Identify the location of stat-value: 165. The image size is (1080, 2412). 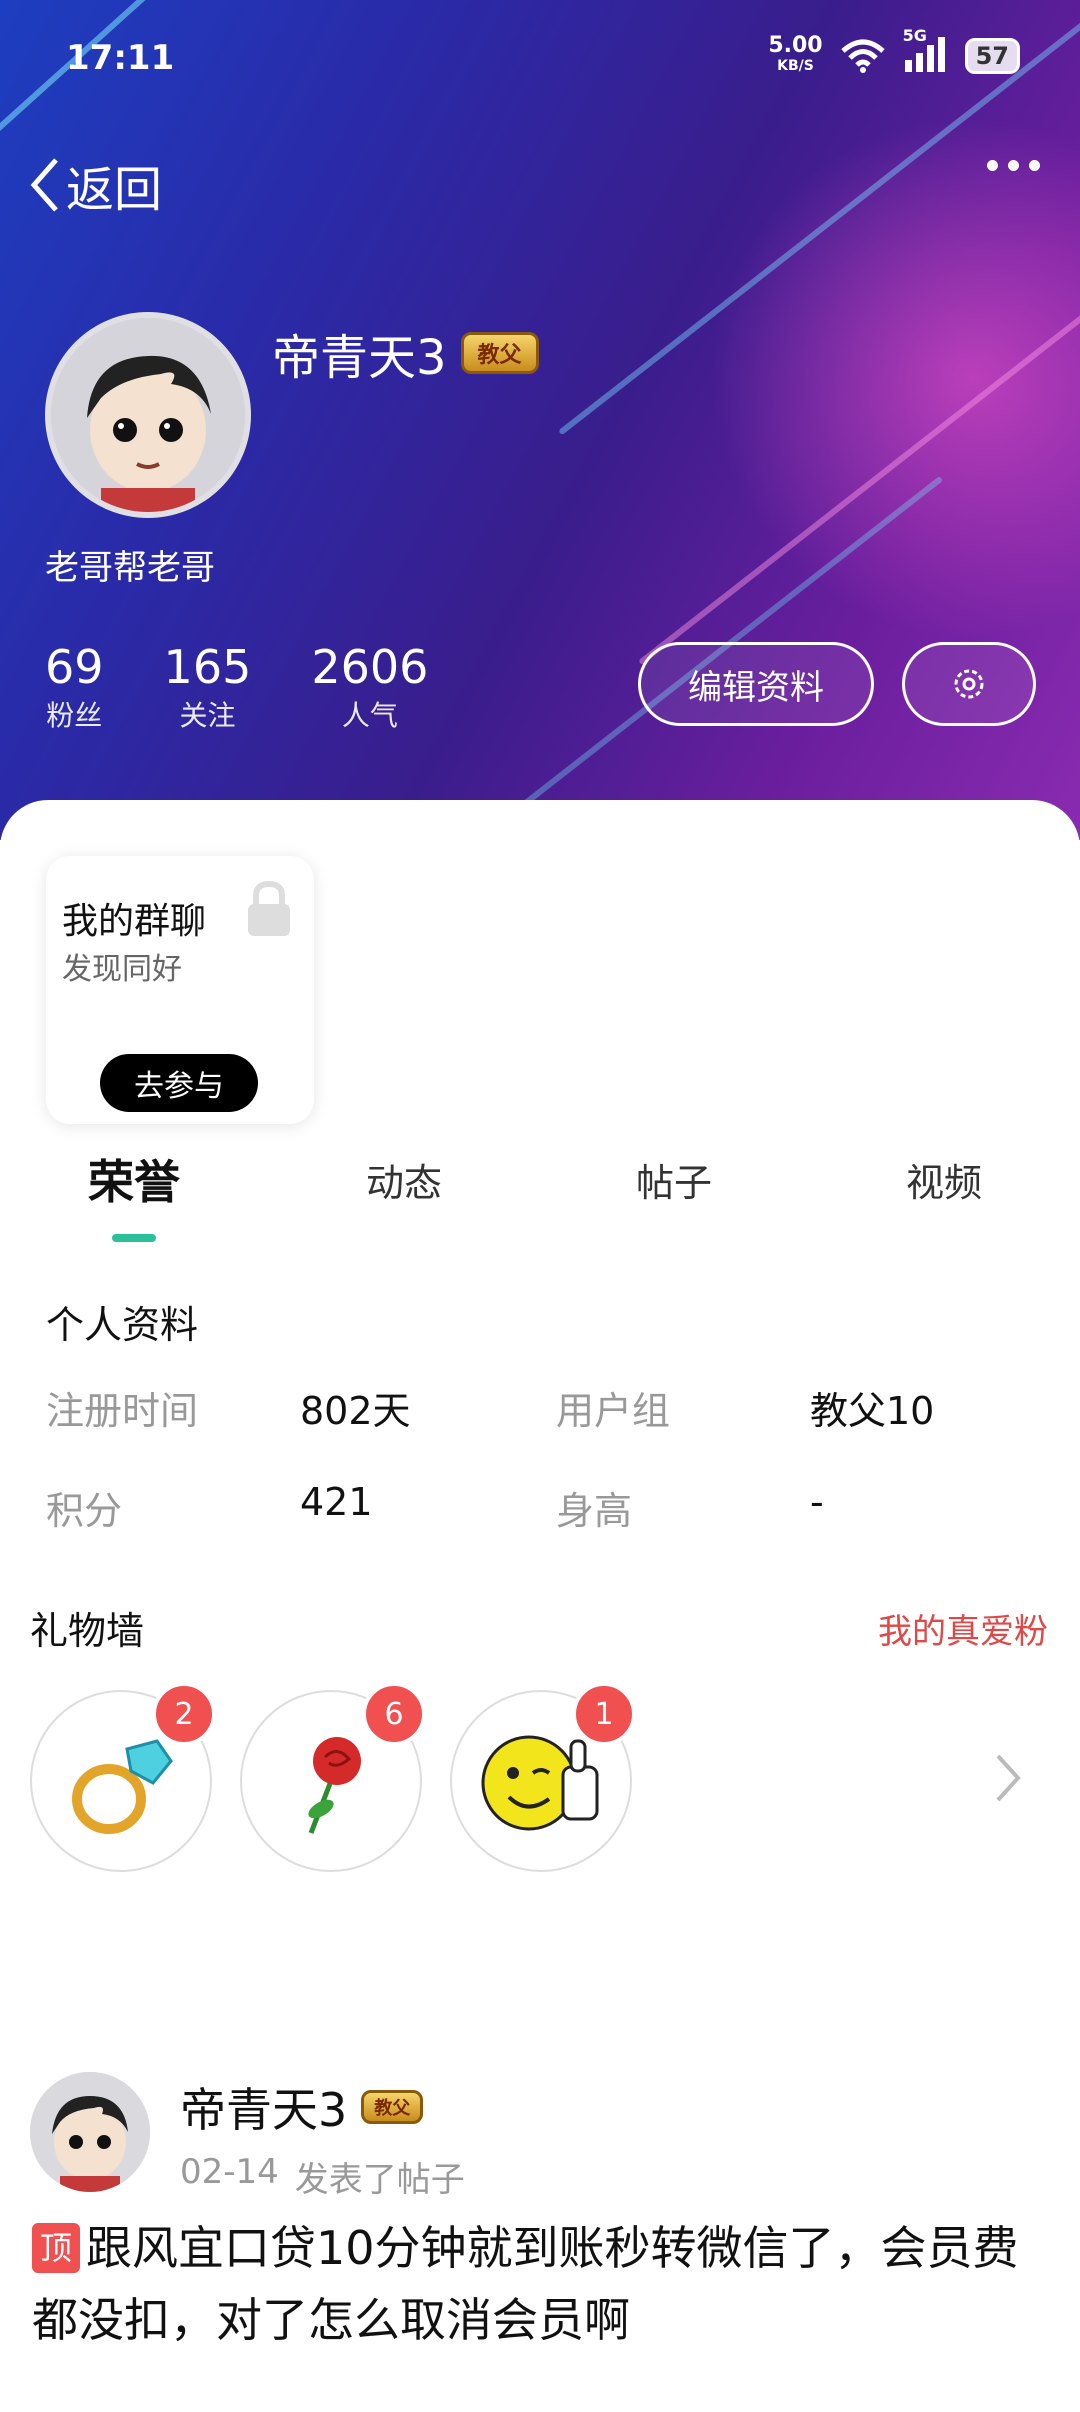
(207, 667).